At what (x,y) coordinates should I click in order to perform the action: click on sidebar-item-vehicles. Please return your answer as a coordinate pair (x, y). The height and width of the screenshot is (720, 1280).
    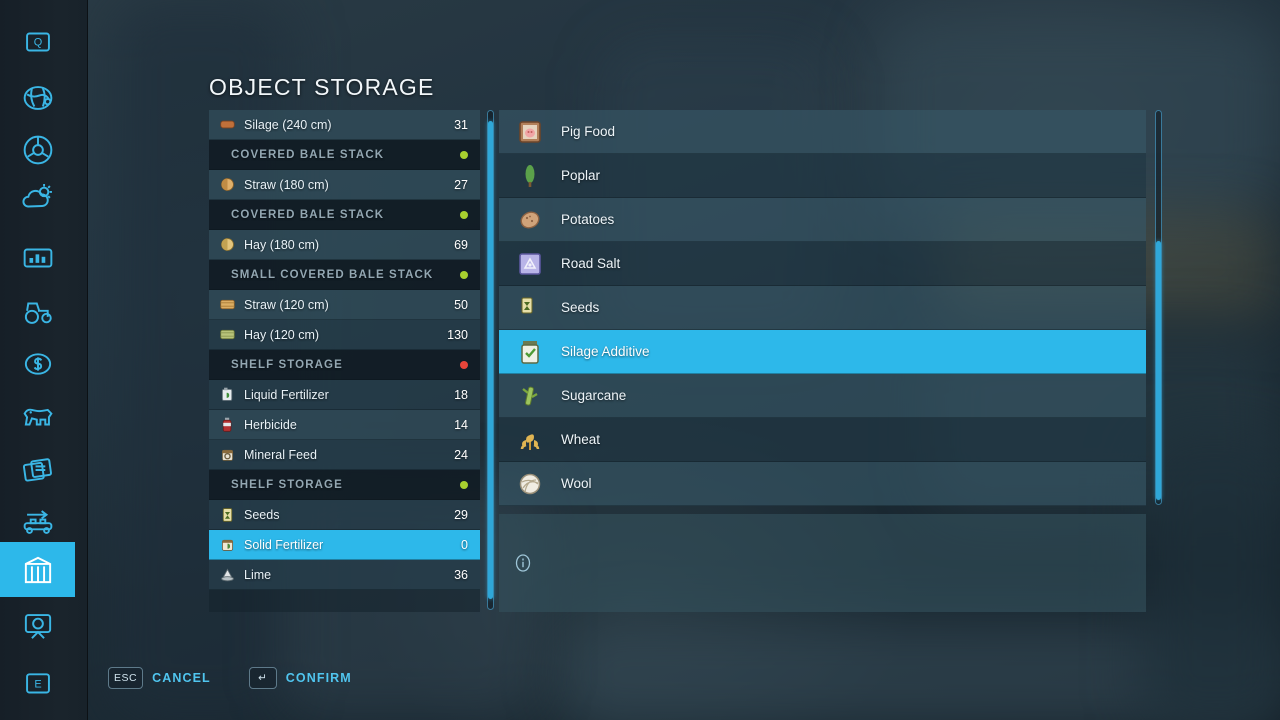
    Looking at the image, I should click on (37, 149).